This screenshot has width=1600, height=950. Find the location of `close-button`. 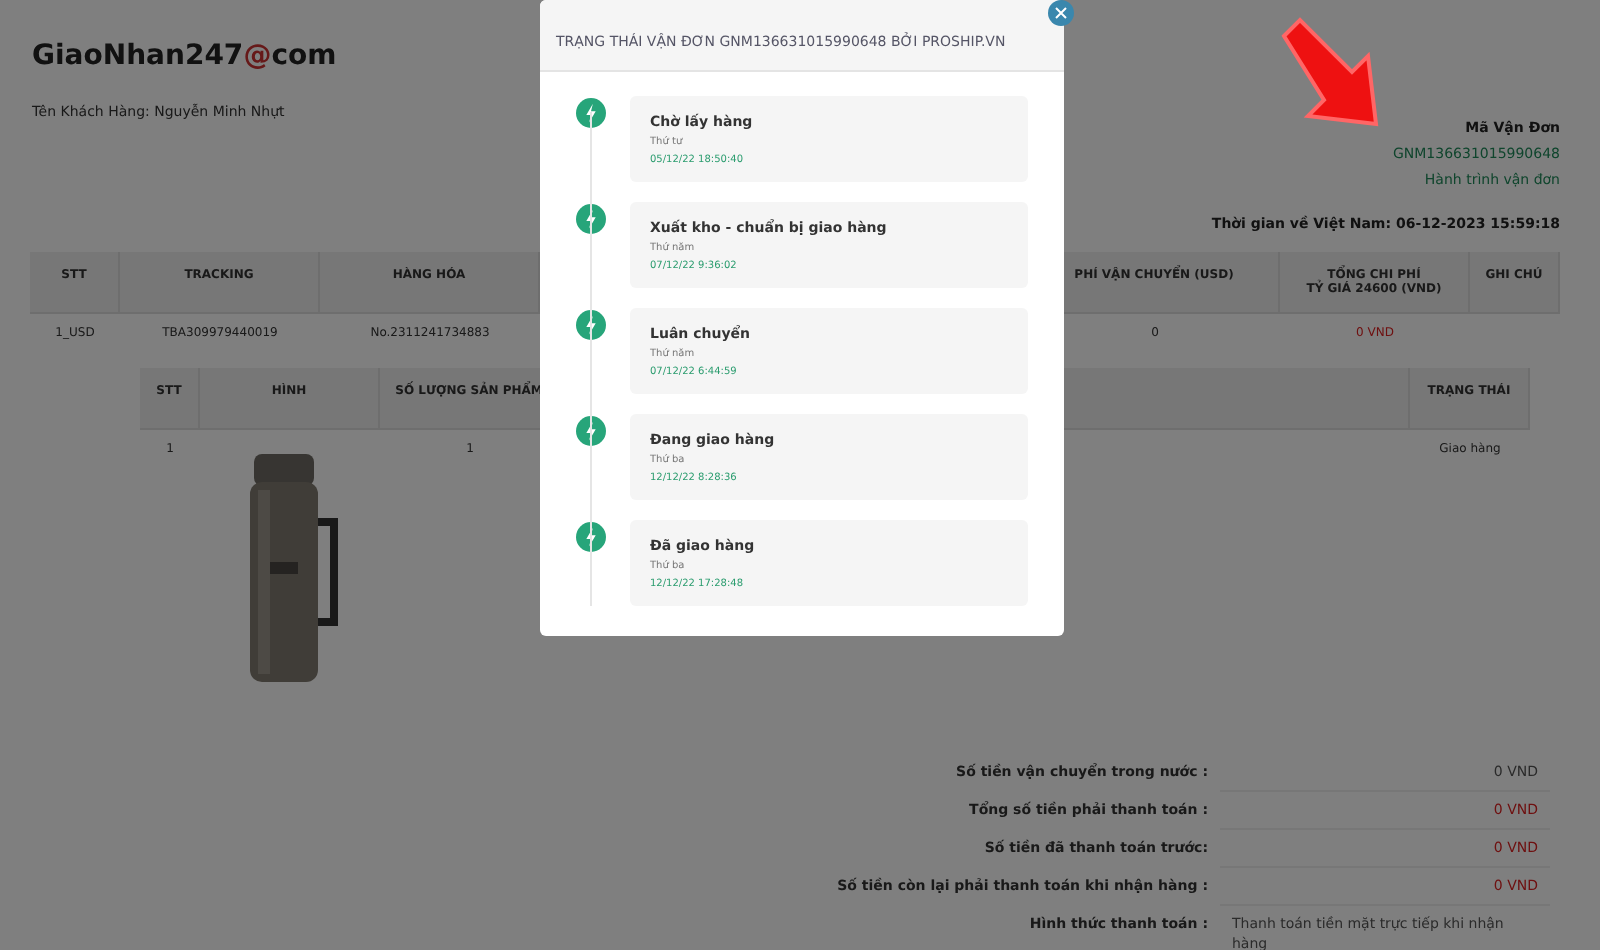

close-button is located at coordinates (1061, 13).